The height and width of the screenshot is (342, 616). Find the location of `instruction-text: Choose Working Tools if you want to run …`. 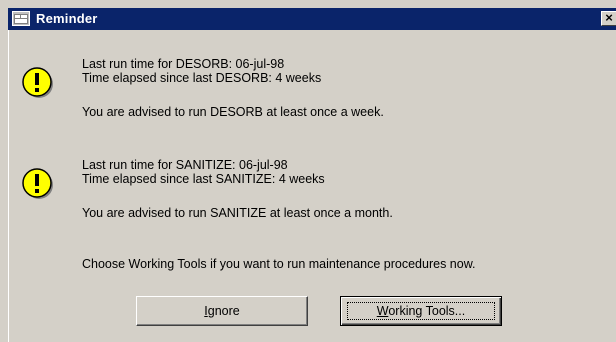

instruction-text: Choose Working Tools if you want to run … is located at coordinates (279, 264).